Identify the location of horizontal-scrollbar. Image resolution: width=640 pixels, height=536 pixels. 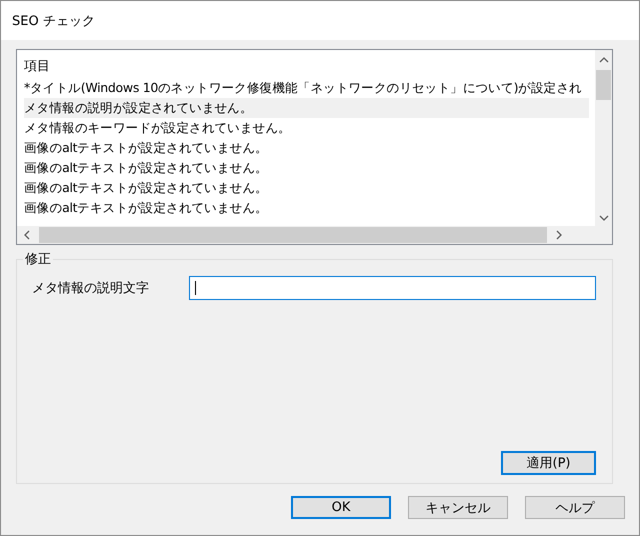
(314, 235).